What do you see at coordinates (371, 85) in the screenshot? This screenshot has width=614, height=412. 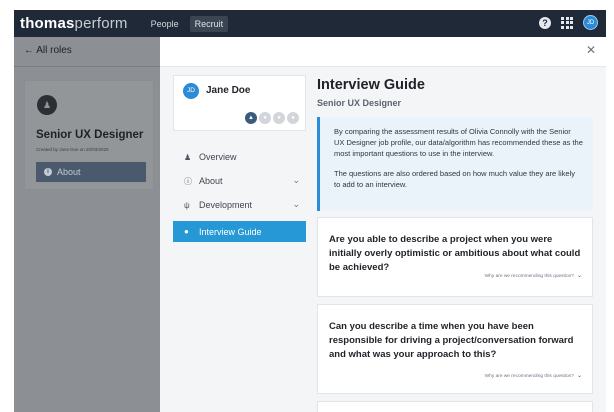 I see `page-title: Interview Guide` at bounding box center [371, 85].